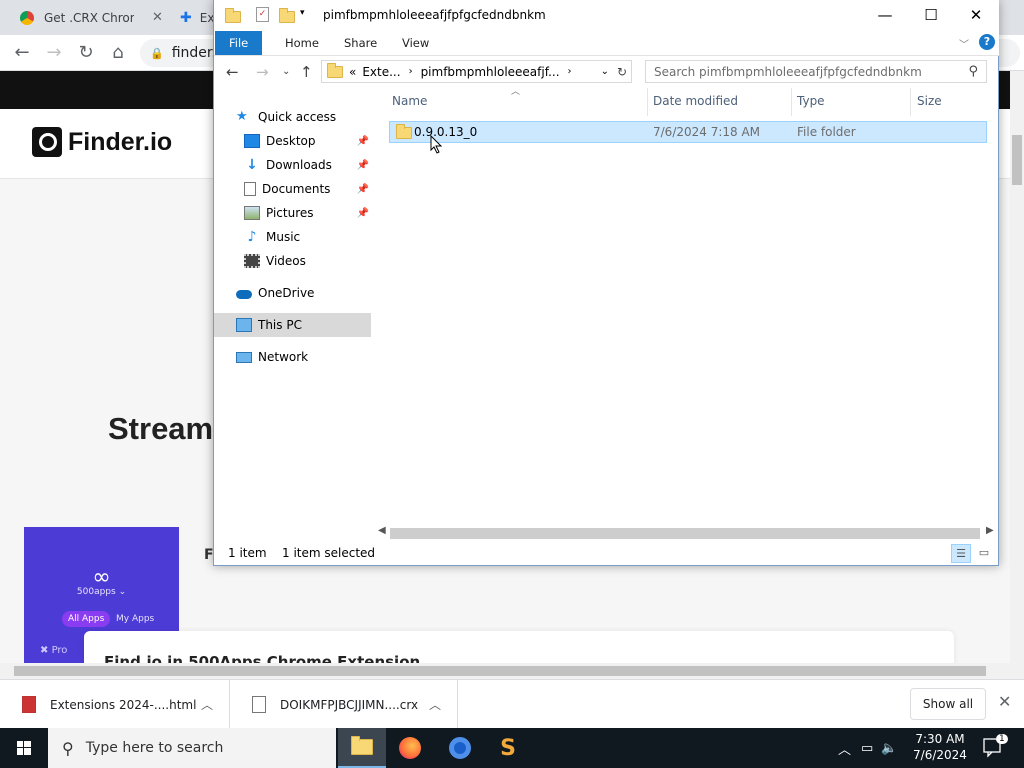 The height and width of the screenshot is (768, 1024). Describe the element at coordinates (1017, 367) in the screenshot. I see `page-vertical-scrollbar` at that location.